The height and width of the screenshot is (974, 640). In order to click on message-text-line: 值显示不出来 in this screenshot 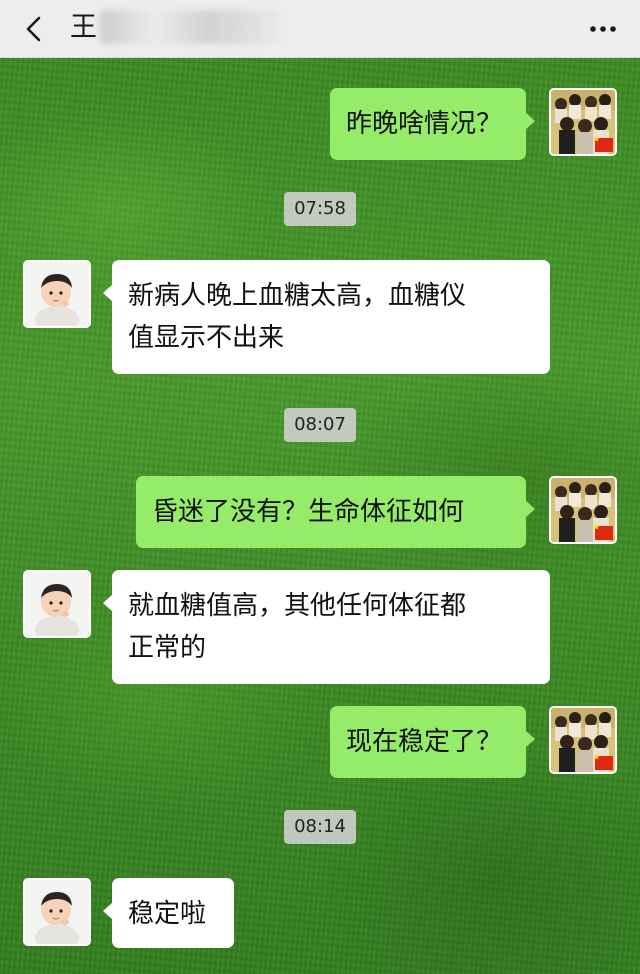, I will do `click(206, 338)`.